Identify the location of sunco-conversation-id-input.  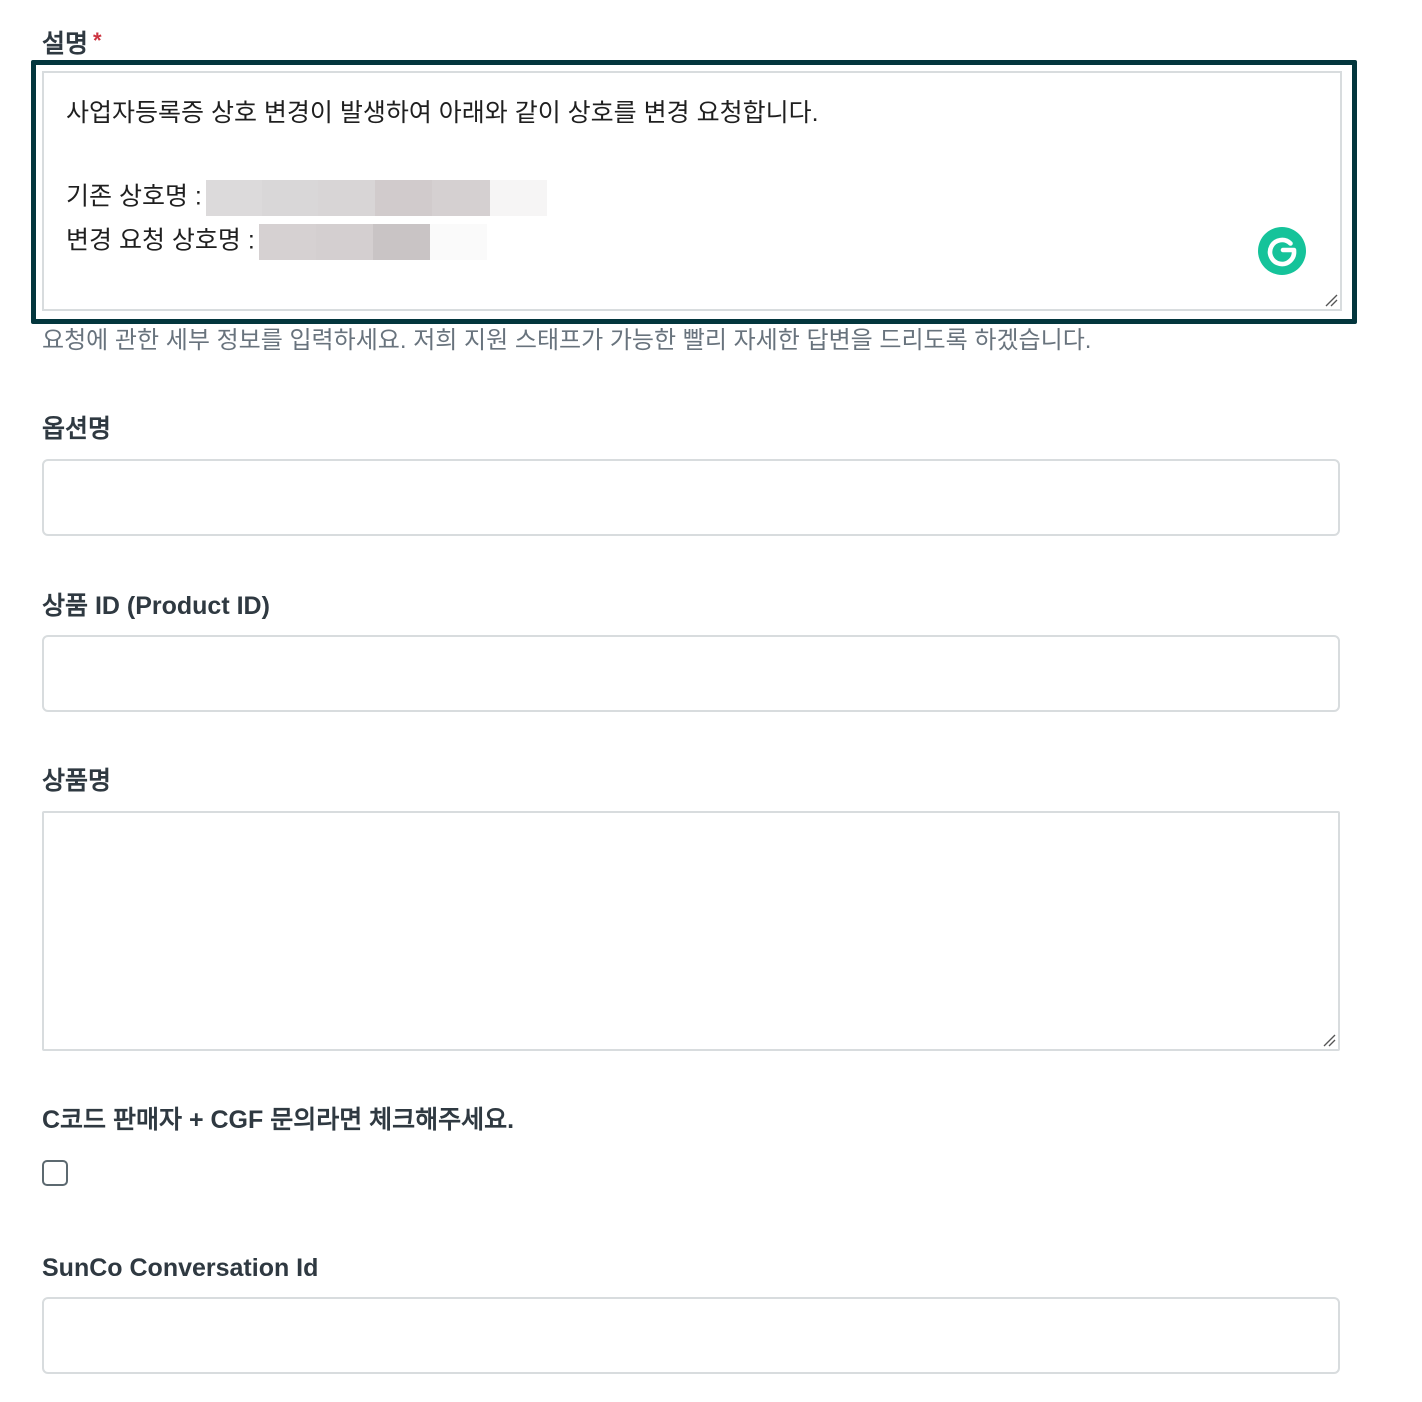
(691, 1335).